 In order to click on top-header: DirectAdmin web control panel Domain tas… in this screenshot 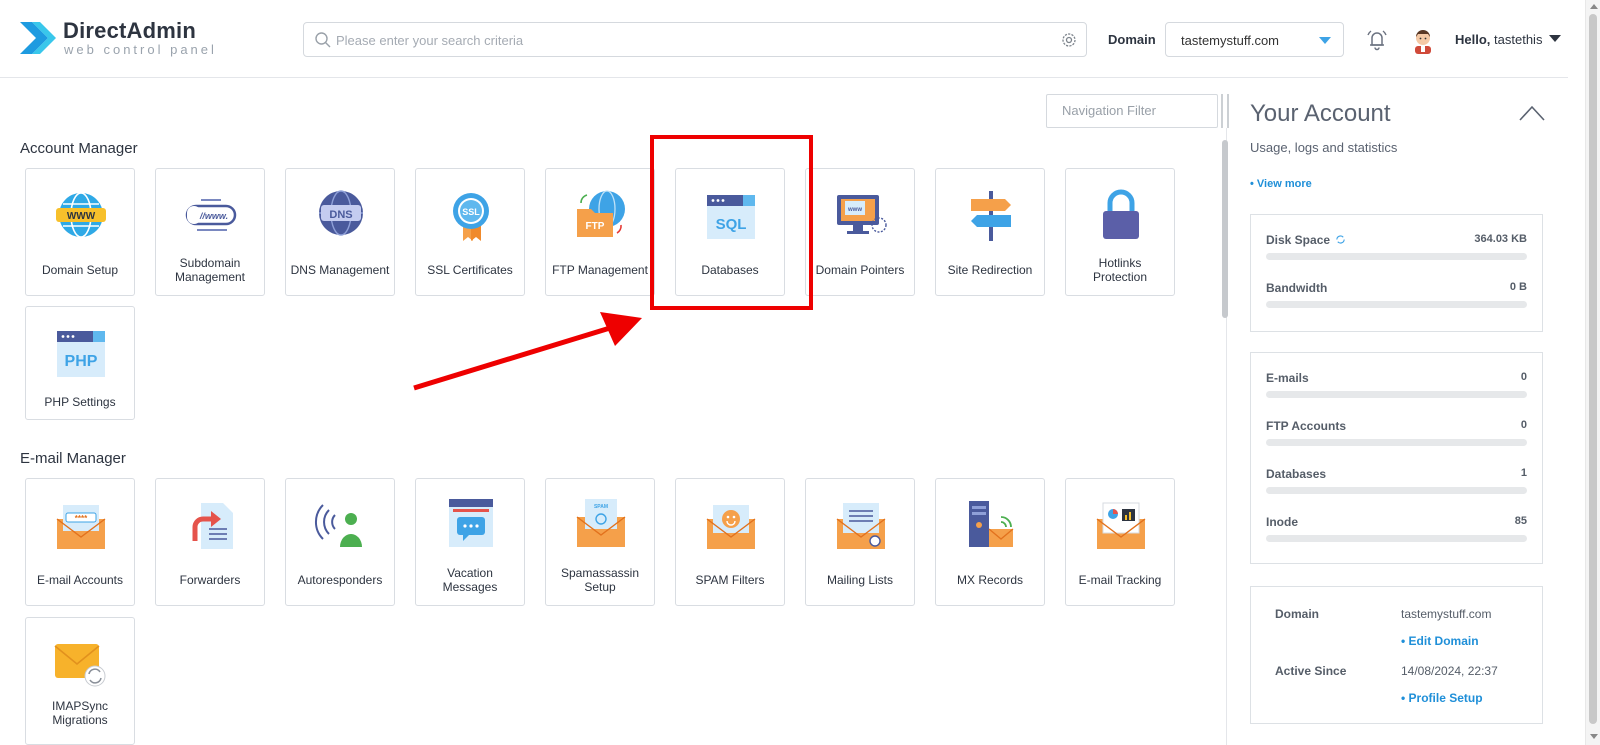, I will do `click(784, 39)`.